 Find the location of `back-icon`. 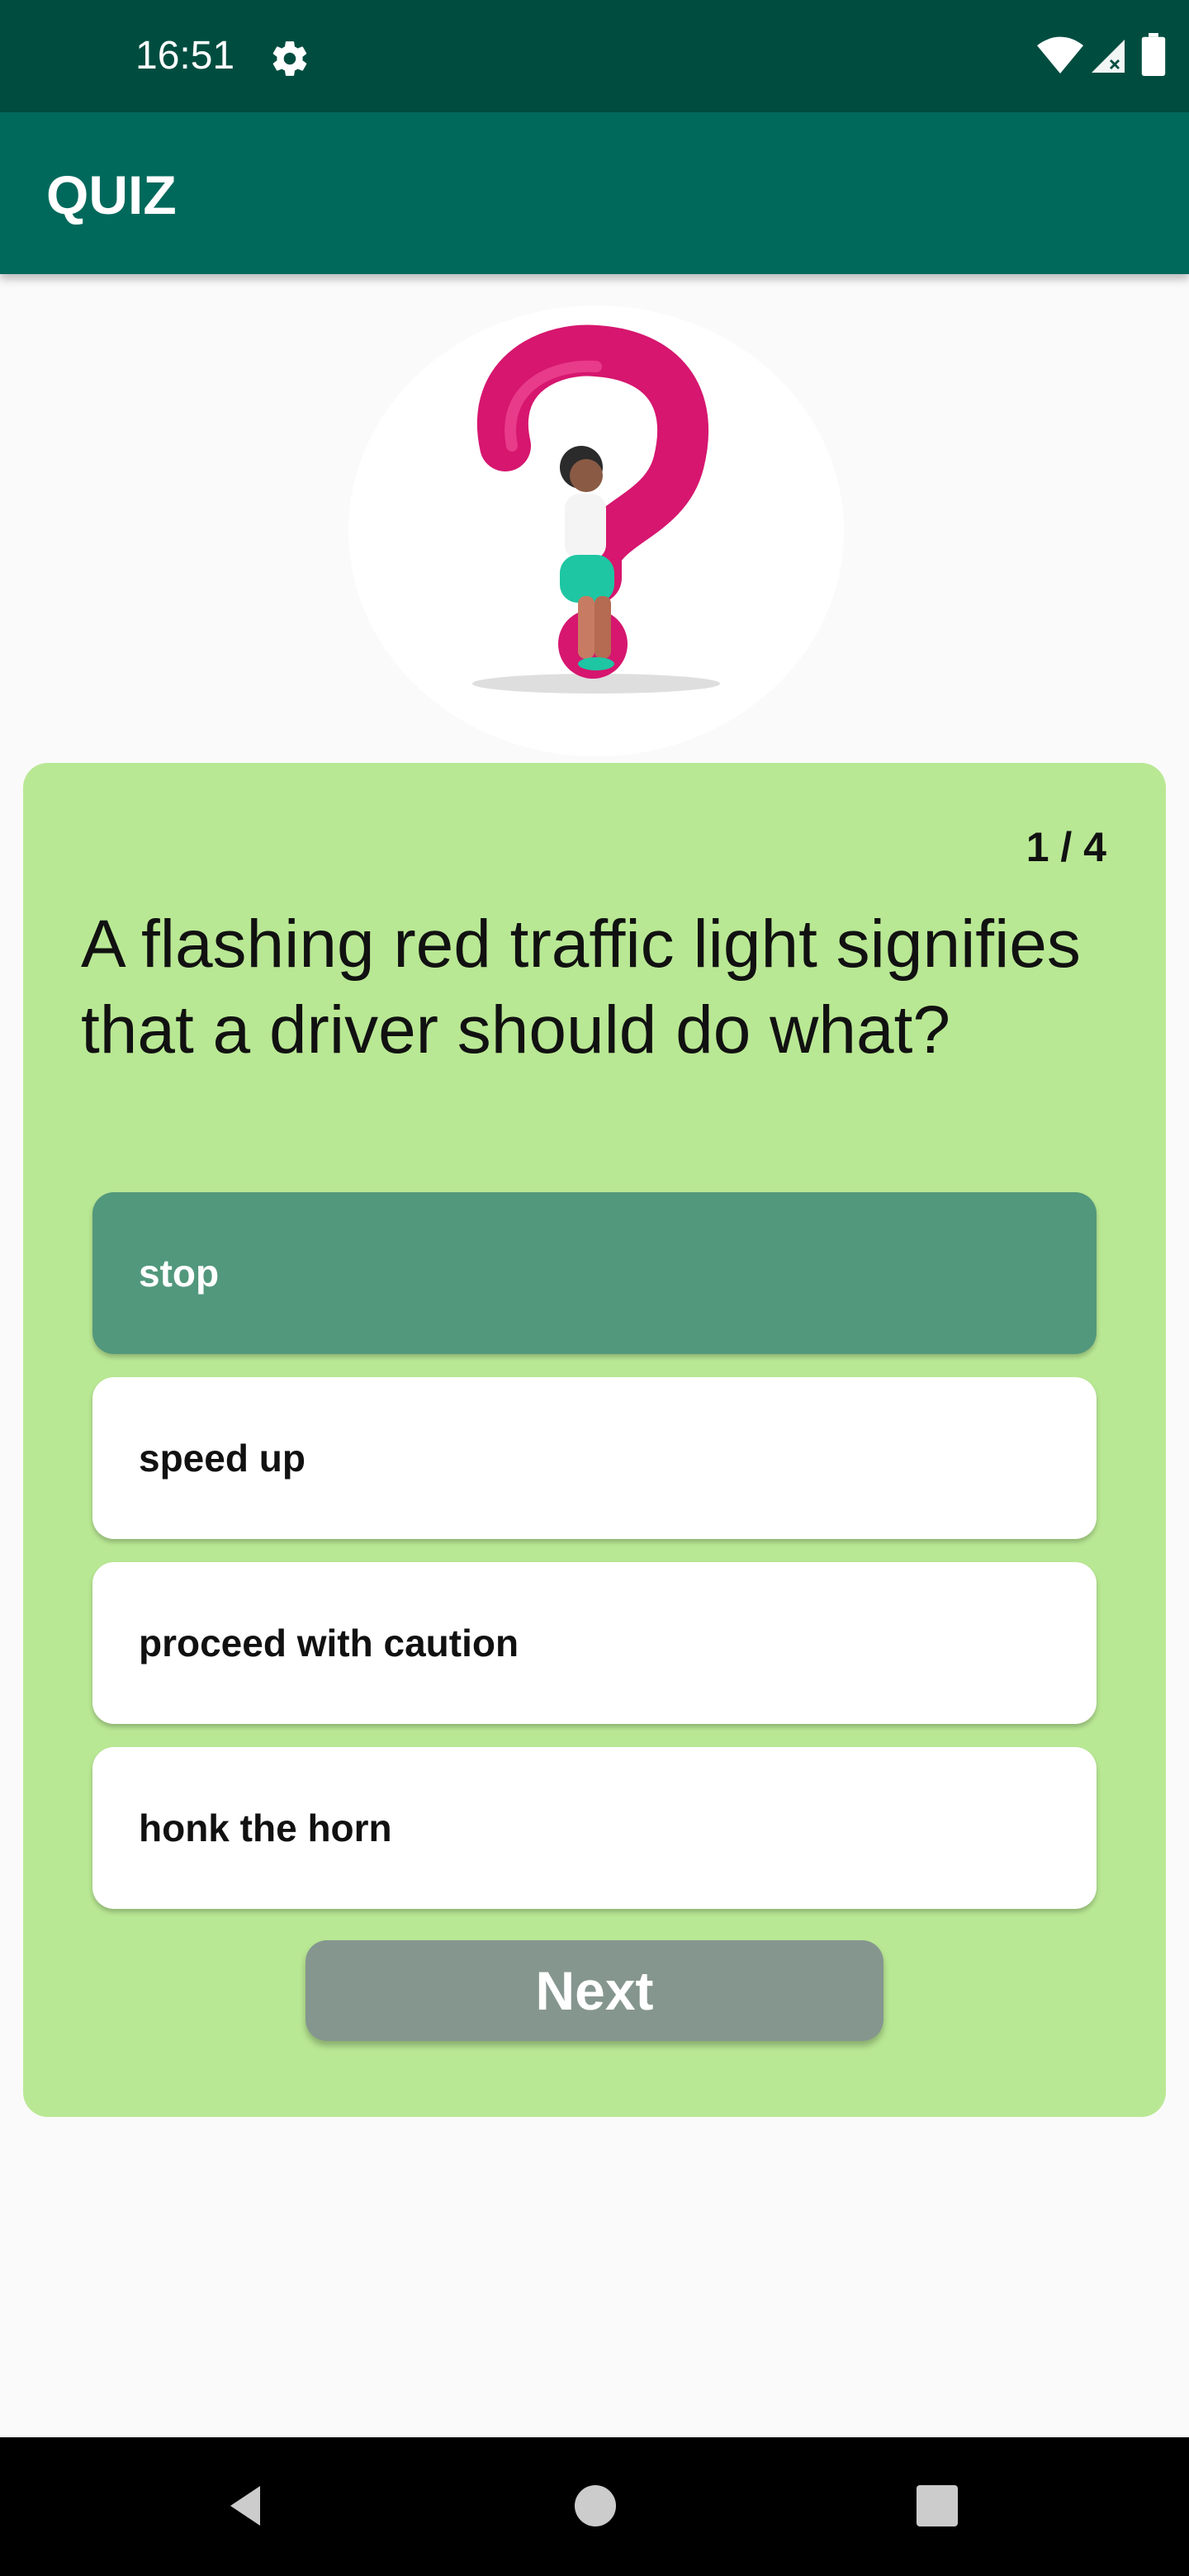

back-icon is located at coordinates (248, 2506).